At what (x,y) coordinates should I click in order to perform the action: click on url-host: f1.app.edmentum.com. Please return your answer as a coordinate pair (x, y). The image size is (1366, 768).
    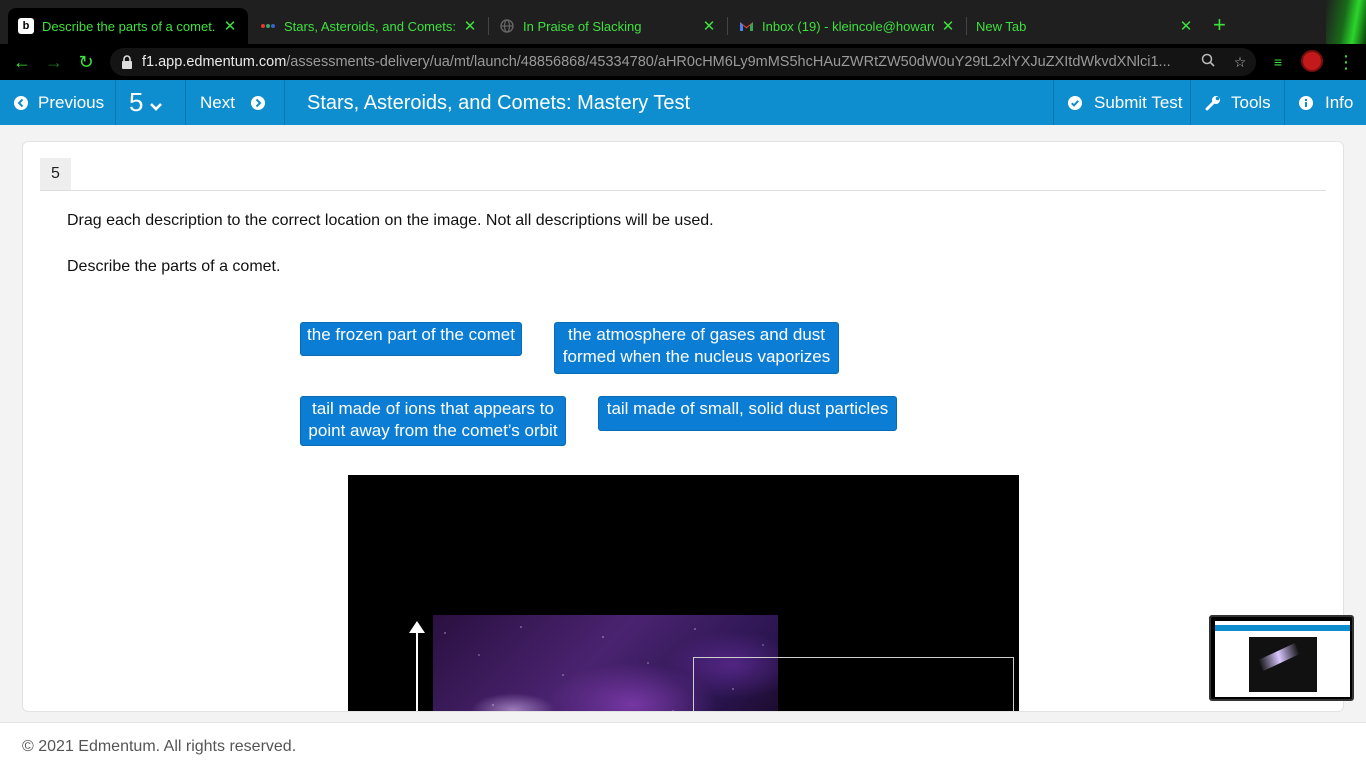
    Looking at the image, I should click on (214, 62).